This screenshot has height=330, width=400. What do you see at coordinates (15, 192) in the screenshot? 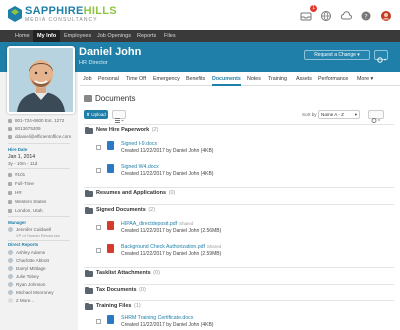
I see `department: HR` at bounding box center [15, 192].